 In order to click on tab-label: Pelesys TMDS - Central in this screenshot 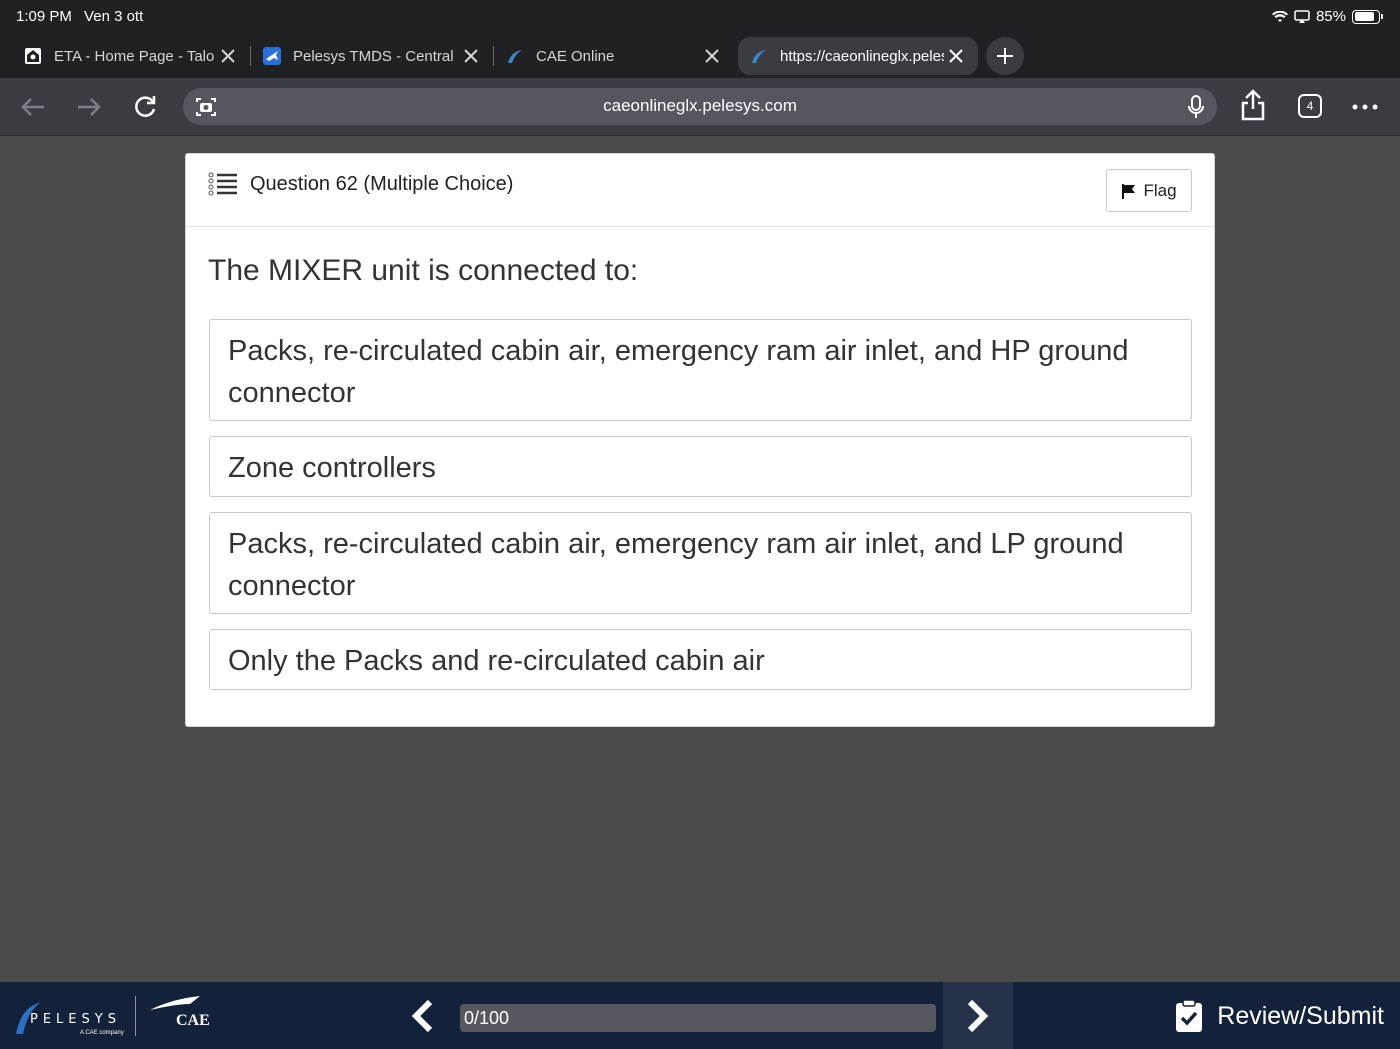, I will do `click(373, 56)`.